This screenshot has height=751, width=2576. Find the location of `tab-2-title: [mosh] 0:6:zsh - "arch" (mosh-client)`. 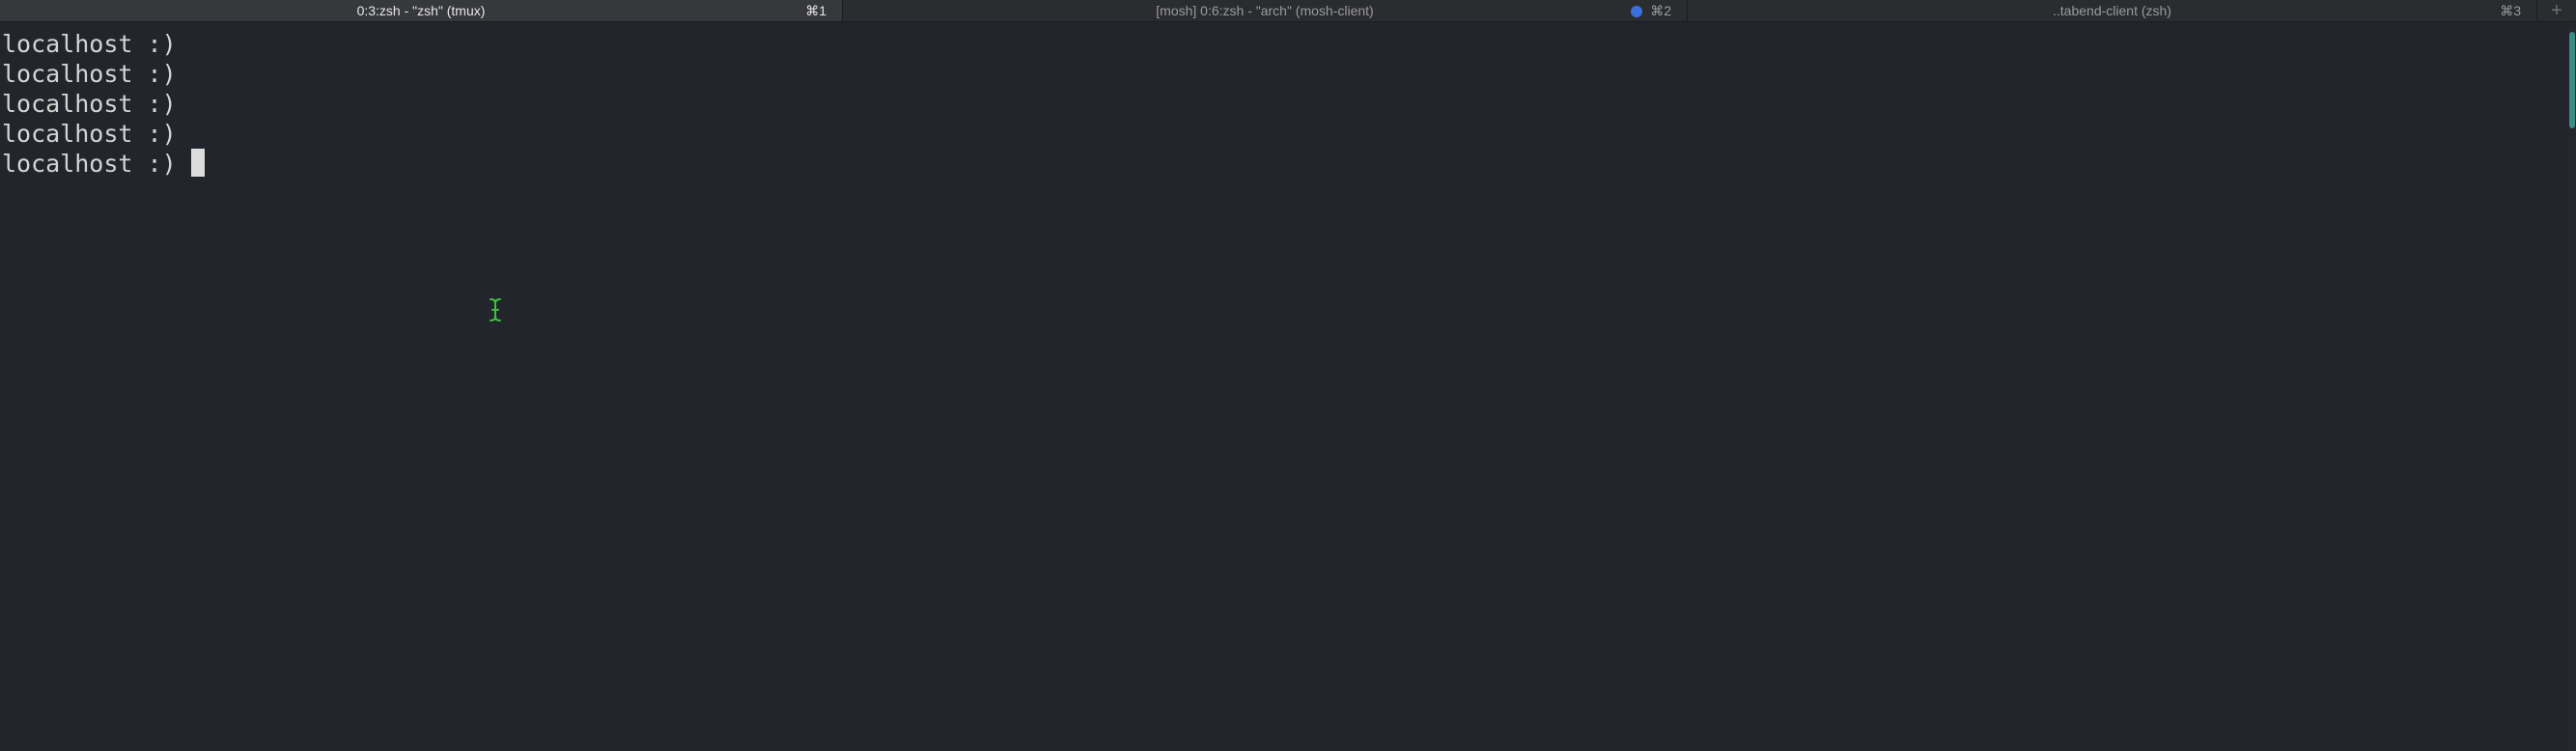

tab-2-title: [mosh] 0:6:zsh - "arch" (mosh-client) is located at coordinates (1265, 10).